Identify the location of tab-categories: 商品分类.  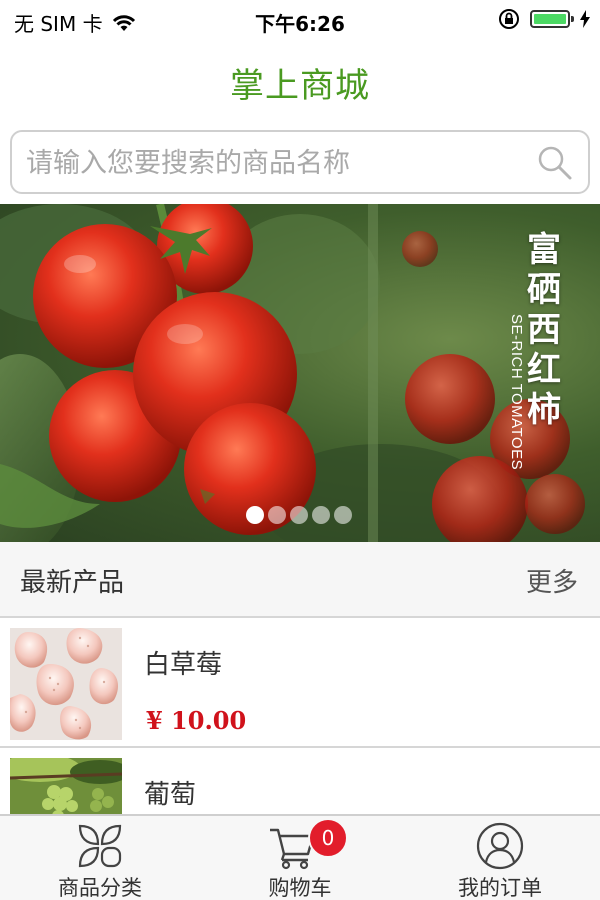
(100, 858).